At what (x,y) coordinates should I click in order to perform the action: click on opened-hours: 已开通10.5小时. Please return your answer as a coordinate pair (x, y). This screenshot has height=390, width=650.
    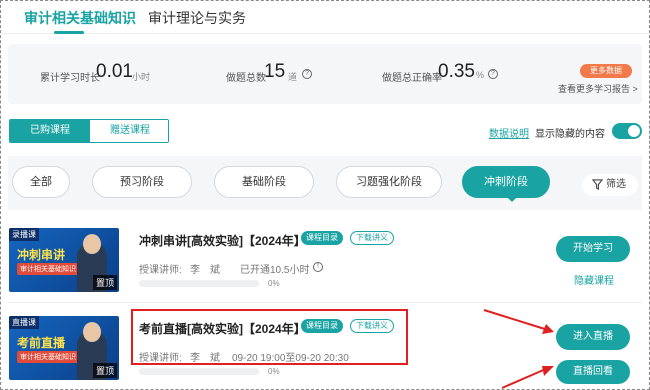
    Looking at the image, I should click on (275, 270).